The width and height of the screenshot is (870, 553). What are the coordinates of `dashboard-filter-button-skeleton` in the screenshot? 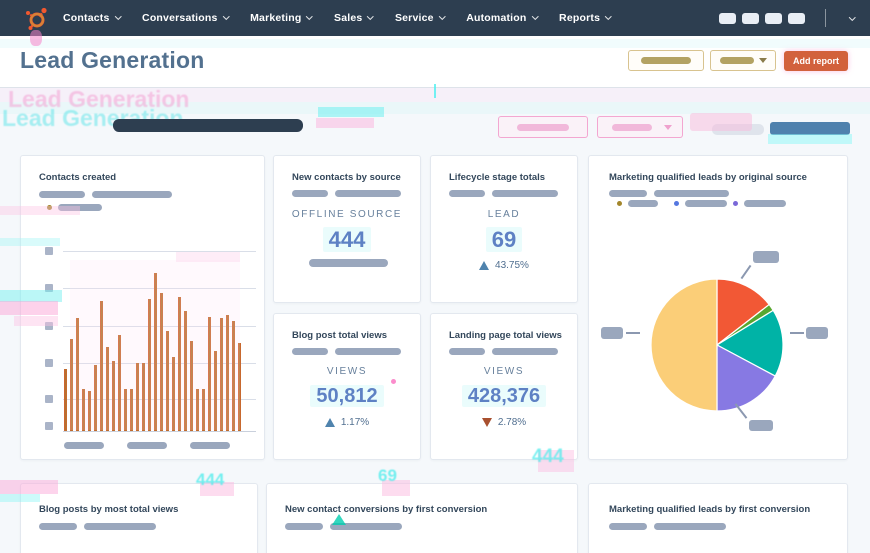 It's located at (666, 60).